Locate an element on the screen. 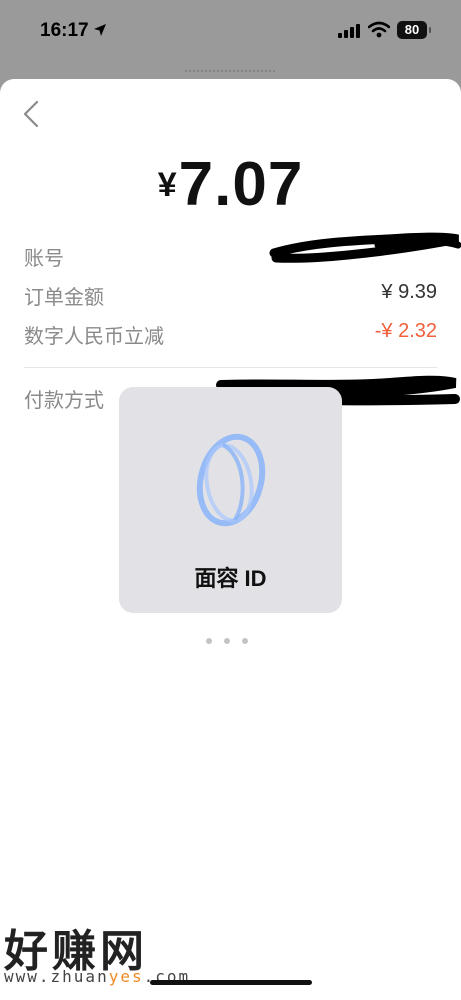  face-id-label: 面容 ID is located at coordinates (230, 578).